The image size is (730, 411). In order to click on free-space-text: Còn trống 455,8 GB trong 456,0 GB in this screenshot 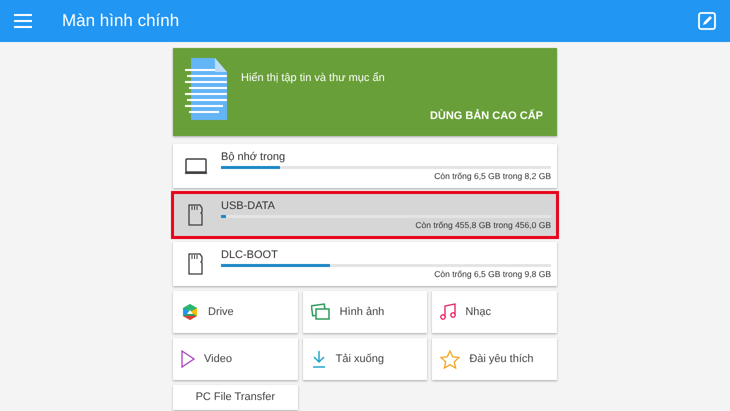, I will do `click(483, 225)`.